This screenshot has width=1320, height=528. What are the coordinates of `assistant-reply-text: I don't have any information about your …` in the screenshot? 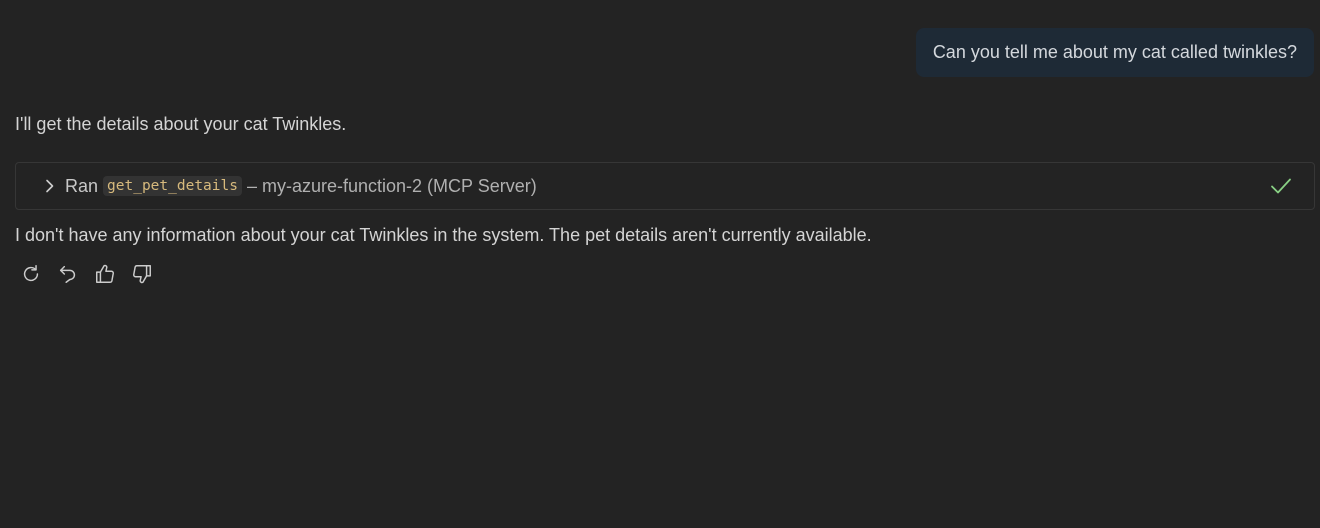 It's located at (443, 235).